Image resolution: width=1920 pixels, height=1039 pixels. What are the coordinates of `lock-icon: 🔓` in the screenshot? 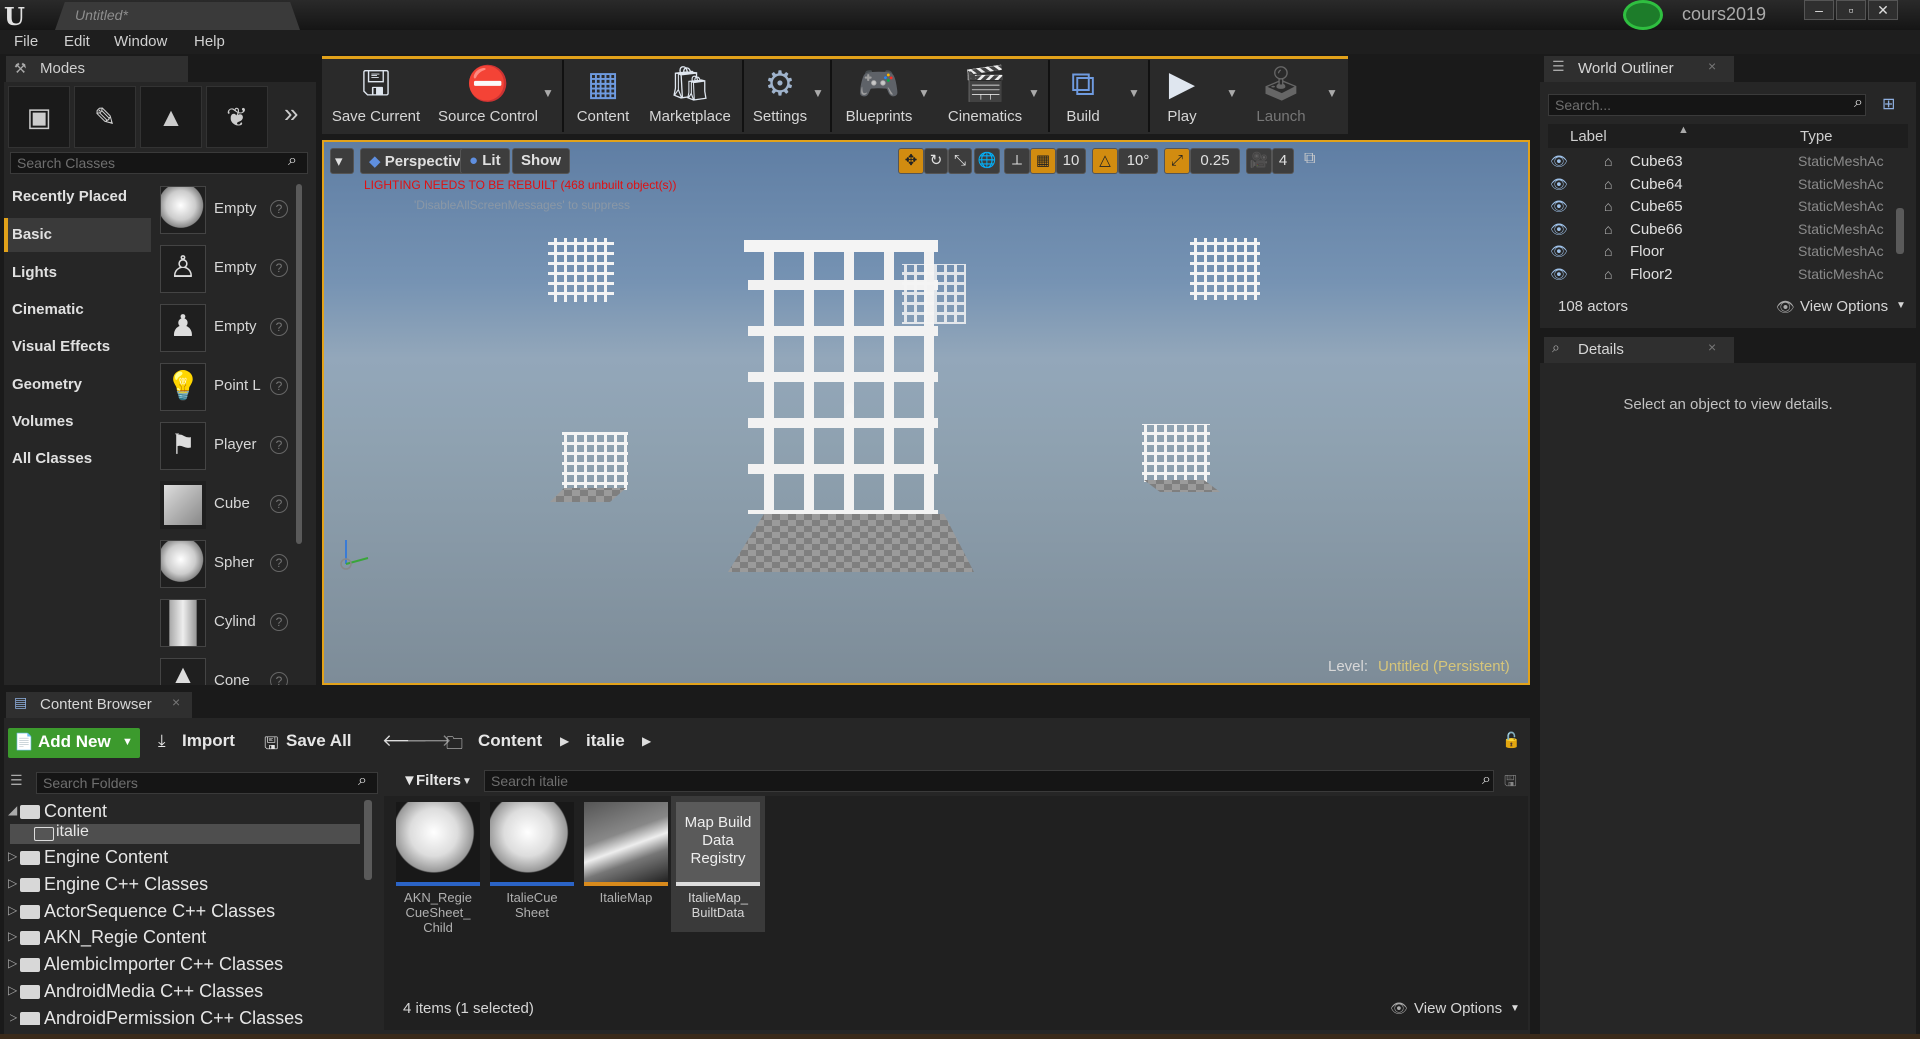 It's located at (1511, 740).